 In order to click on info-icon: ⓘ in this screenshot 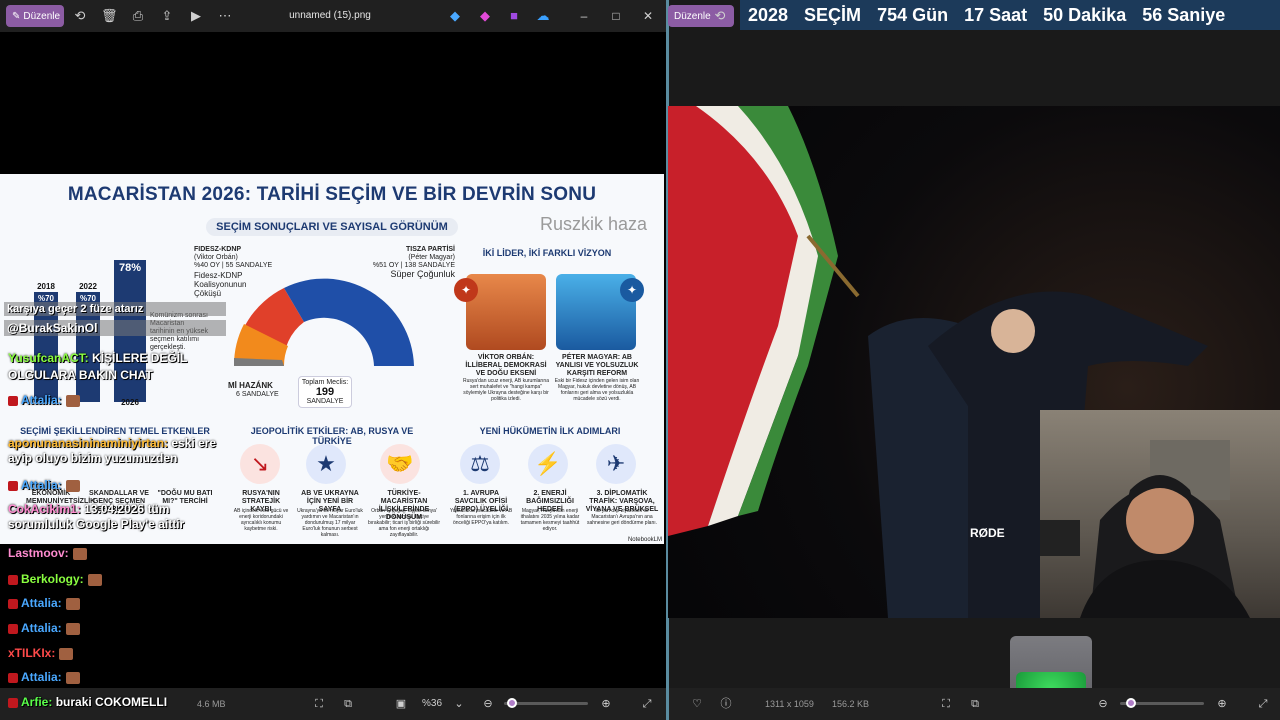, I will do `click(726, 704)`.